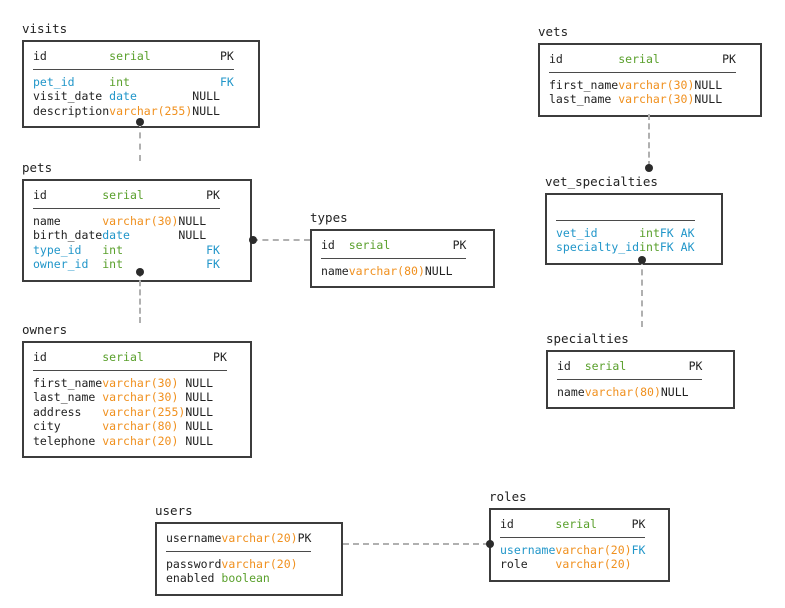  What do you see at coordinates (126, 250) in the screenshot?
I see `column-pets-type_id: type_id int FK` at bounding box center [126, 250].